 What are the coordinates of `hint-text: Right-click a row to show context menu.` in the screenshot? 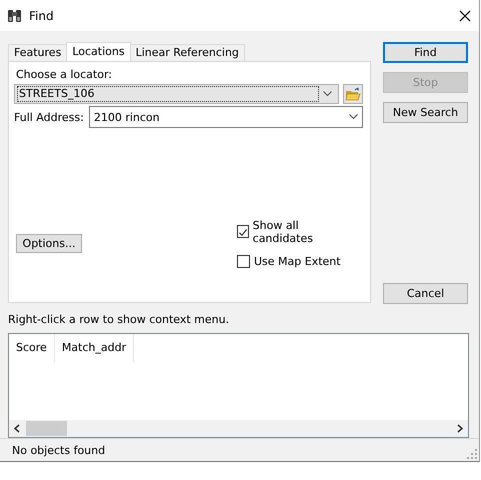 It's located at (119, 319).